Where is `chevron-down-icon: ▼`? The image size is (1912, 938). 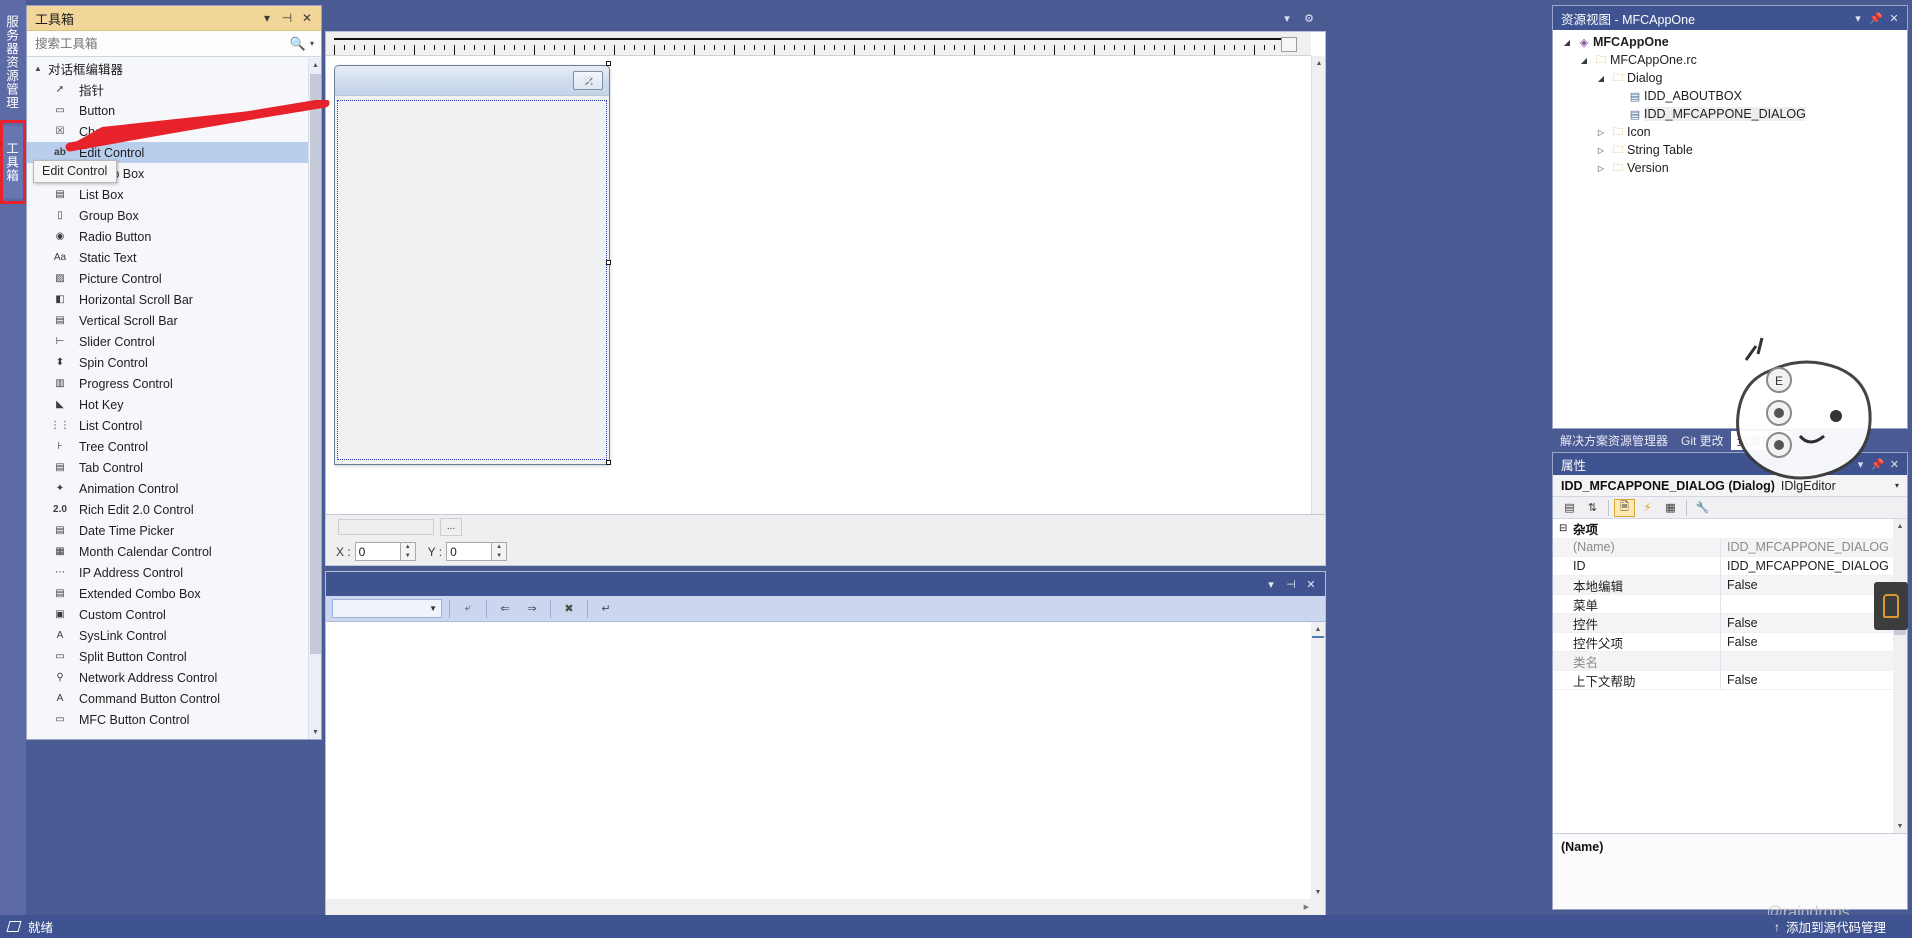 chevron-down-icon: ▼ is located at coordinates (433, 608).